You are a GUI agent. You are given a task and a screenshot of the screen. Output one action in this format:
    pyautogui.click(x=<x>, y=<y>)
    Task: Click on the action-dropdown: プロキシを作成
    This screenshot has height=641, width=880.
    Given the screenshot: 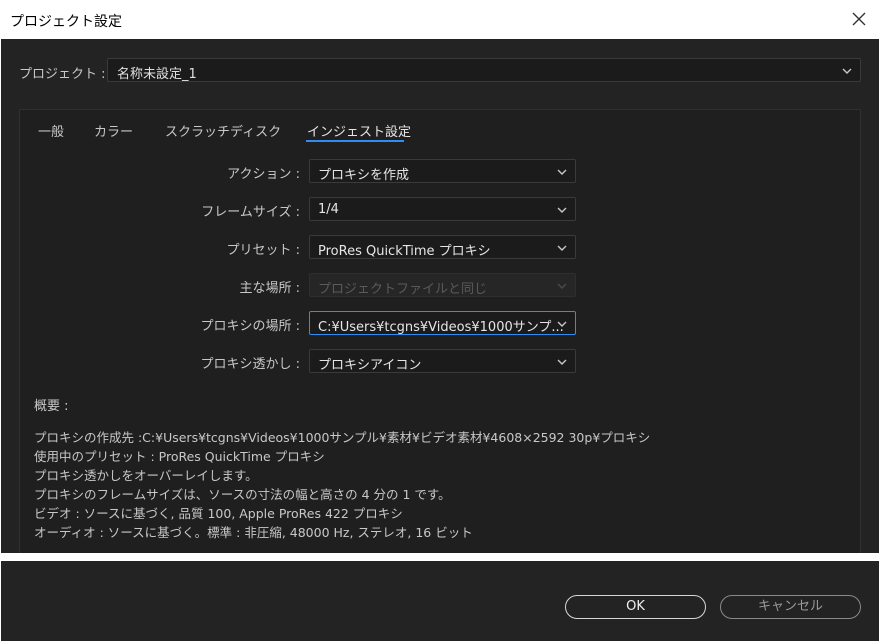 What is the action you would take?
    pyautogui.click(x=442, y=171)
    